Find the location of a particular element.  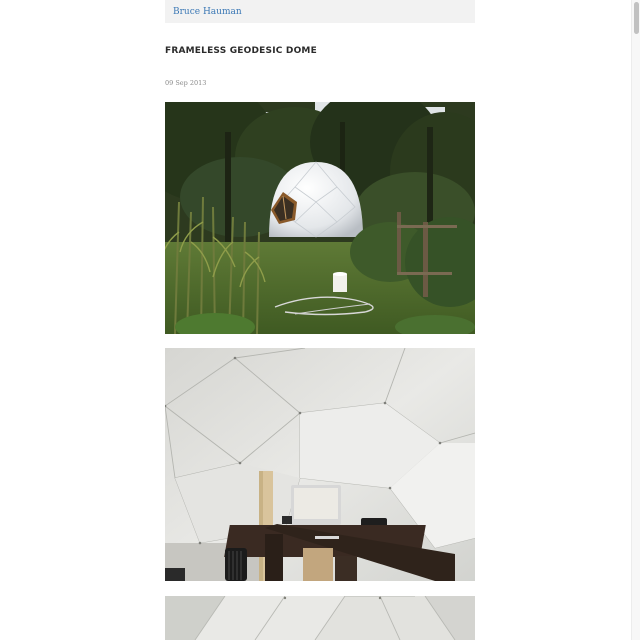

post-title: FRAMELESS GEODESIC DOME is located at coordinates (241, 51).